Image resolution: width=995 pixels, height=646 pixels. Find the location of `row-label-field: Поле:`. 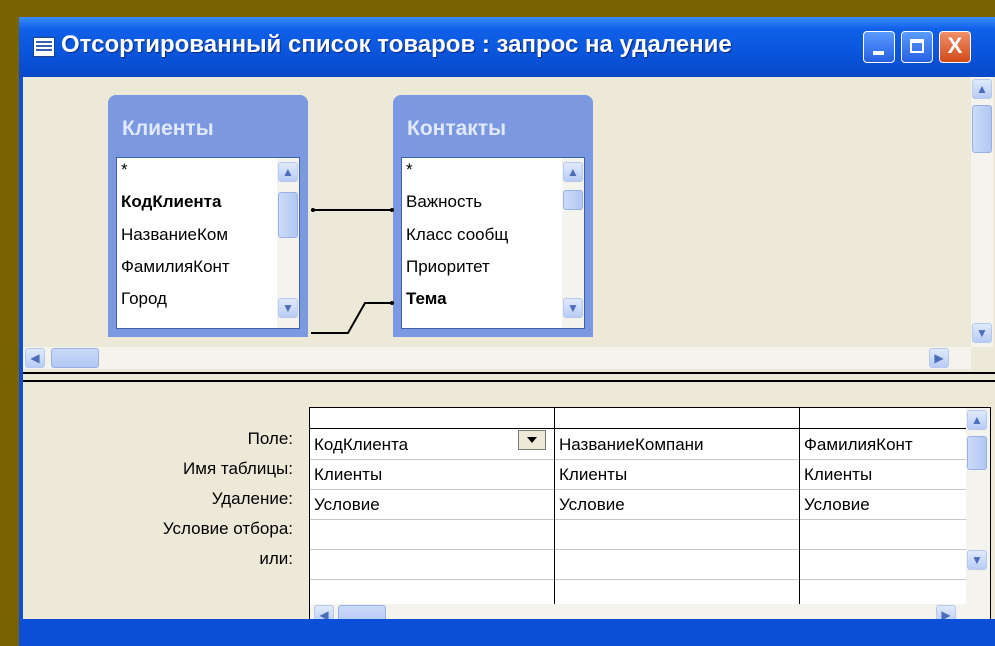

row-label-field: Поле: is located at coordinates (270, 438).